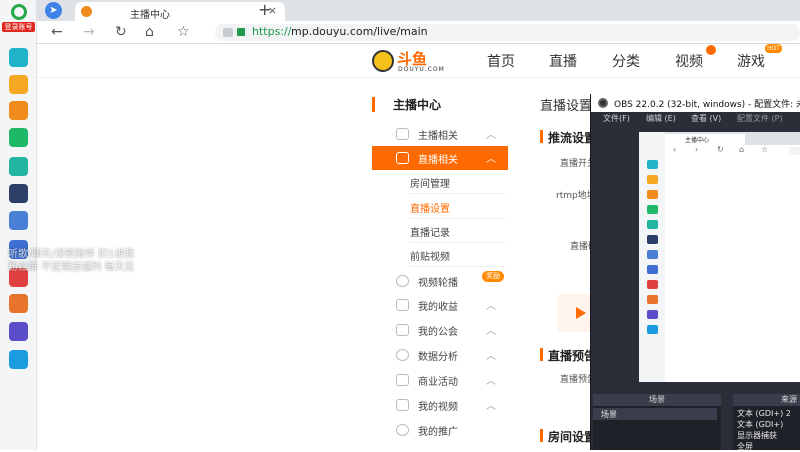 The height and width of the screenshot is (452, 800). What do you see at coordinates (563, 61) in the screenshot?
I see `nav-live: 直播` at bounding box center [563, 61].